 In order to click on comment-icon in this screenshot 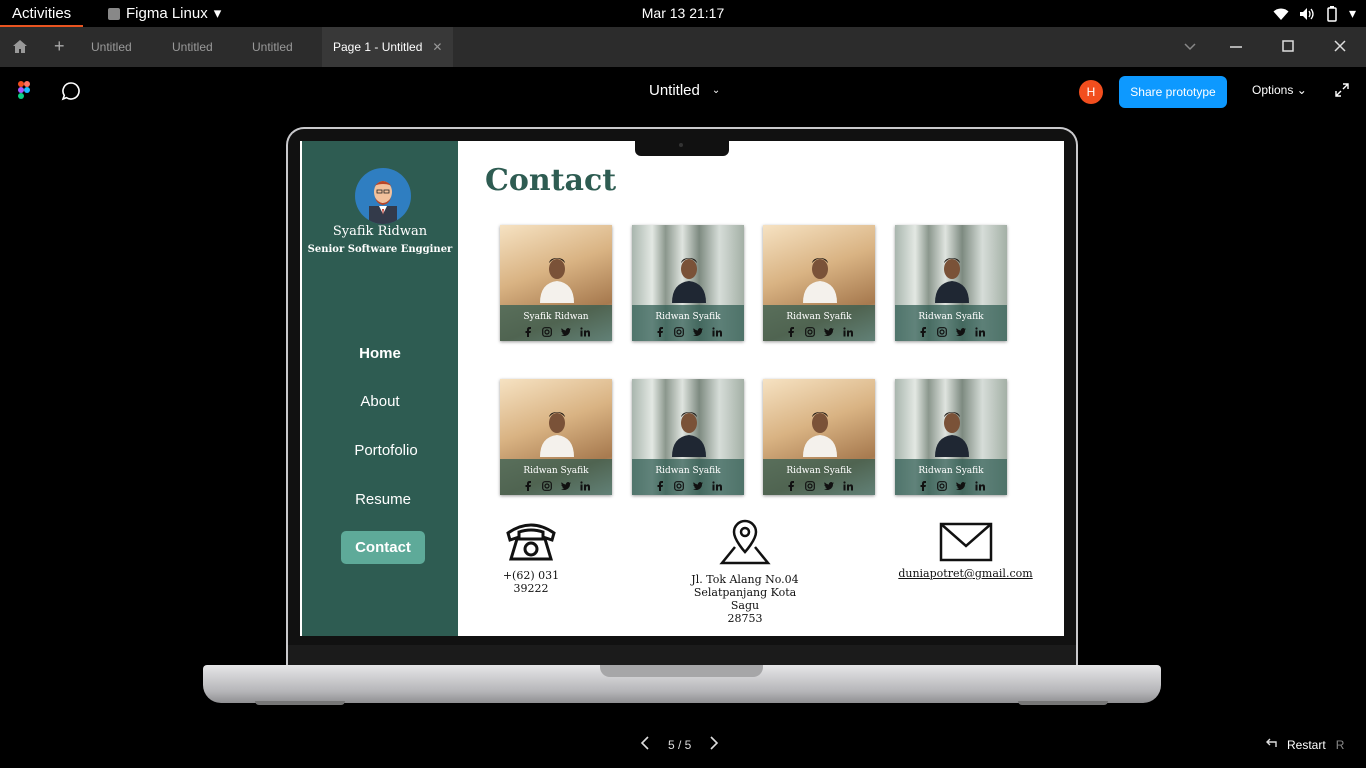, I will do `click(71, 93)`.